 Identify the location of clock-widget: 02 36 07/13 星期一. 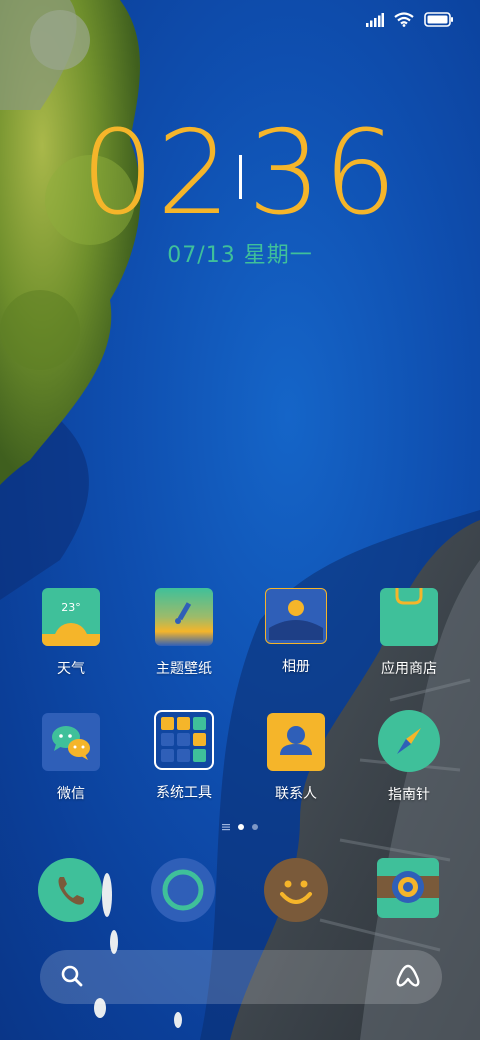
(240, 192).